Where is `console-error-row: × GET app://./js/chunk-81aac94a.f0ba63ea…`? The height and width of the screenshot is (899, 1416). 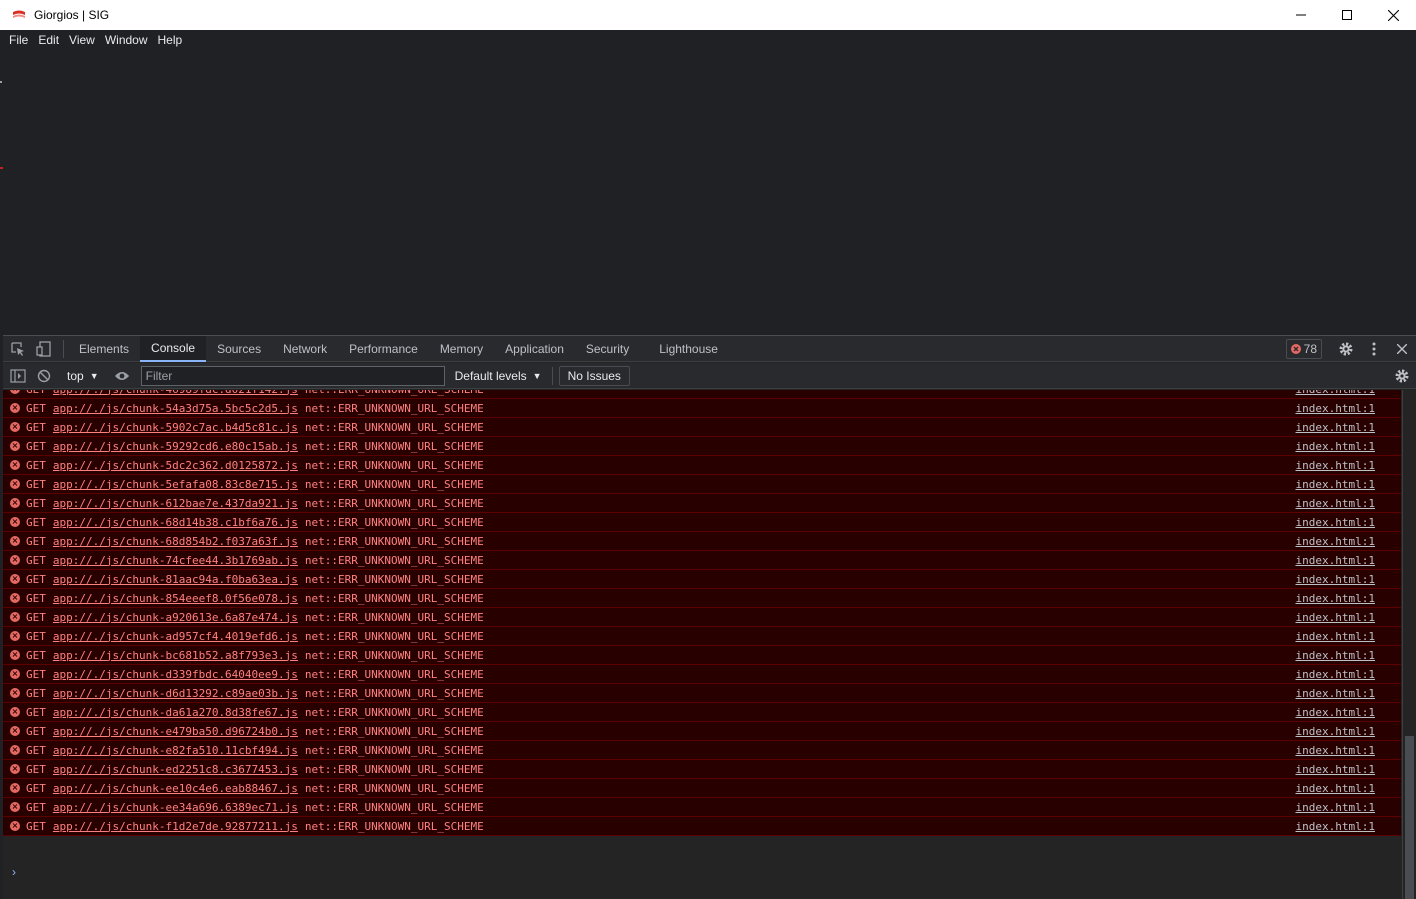
console-error-row: × GET app://./js/chunk-81aac94a.f0ba63ea… is located at coordinates (702, 579).